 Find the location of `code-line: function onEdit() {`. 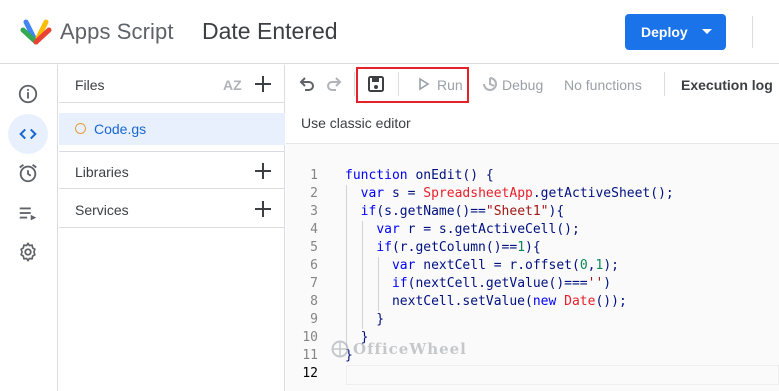

code-line: function onEdit() { is located at coordinates (509, 176).